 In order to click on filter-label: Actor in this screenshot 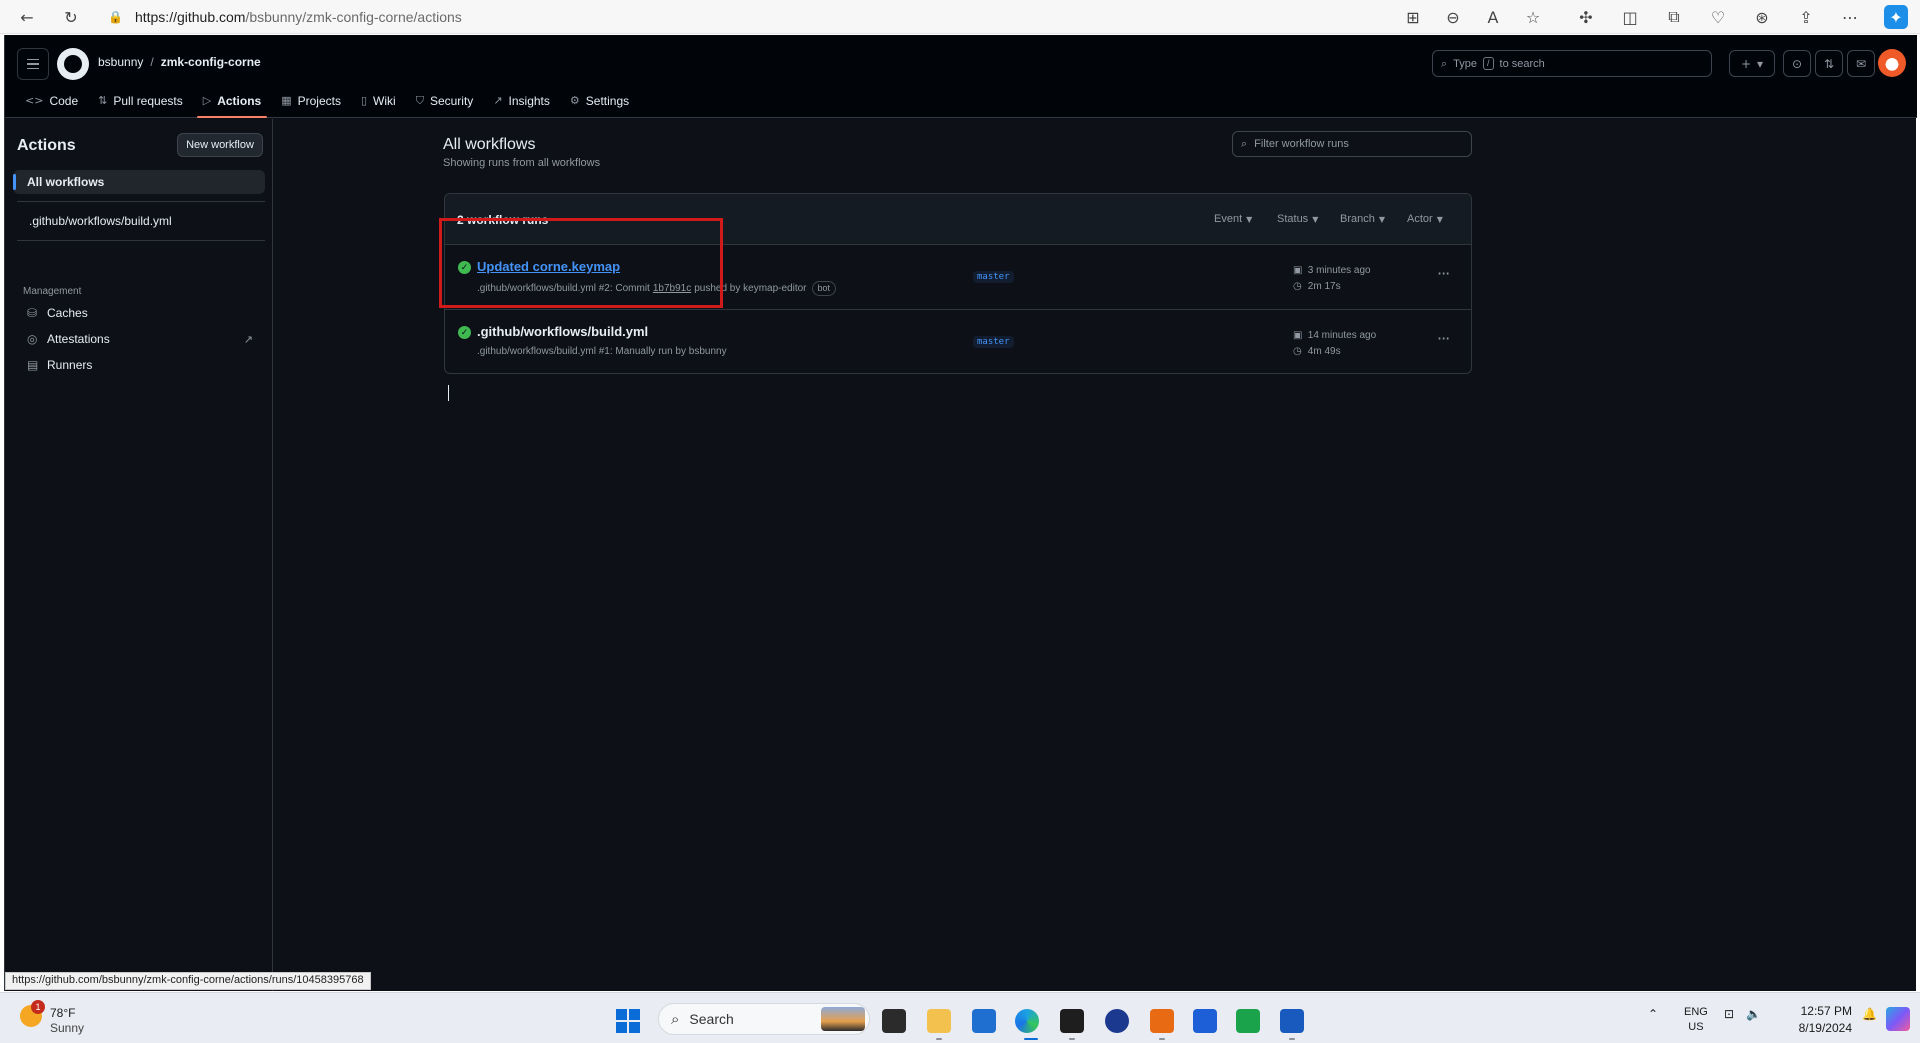, I will do `click(1420, 219)`.